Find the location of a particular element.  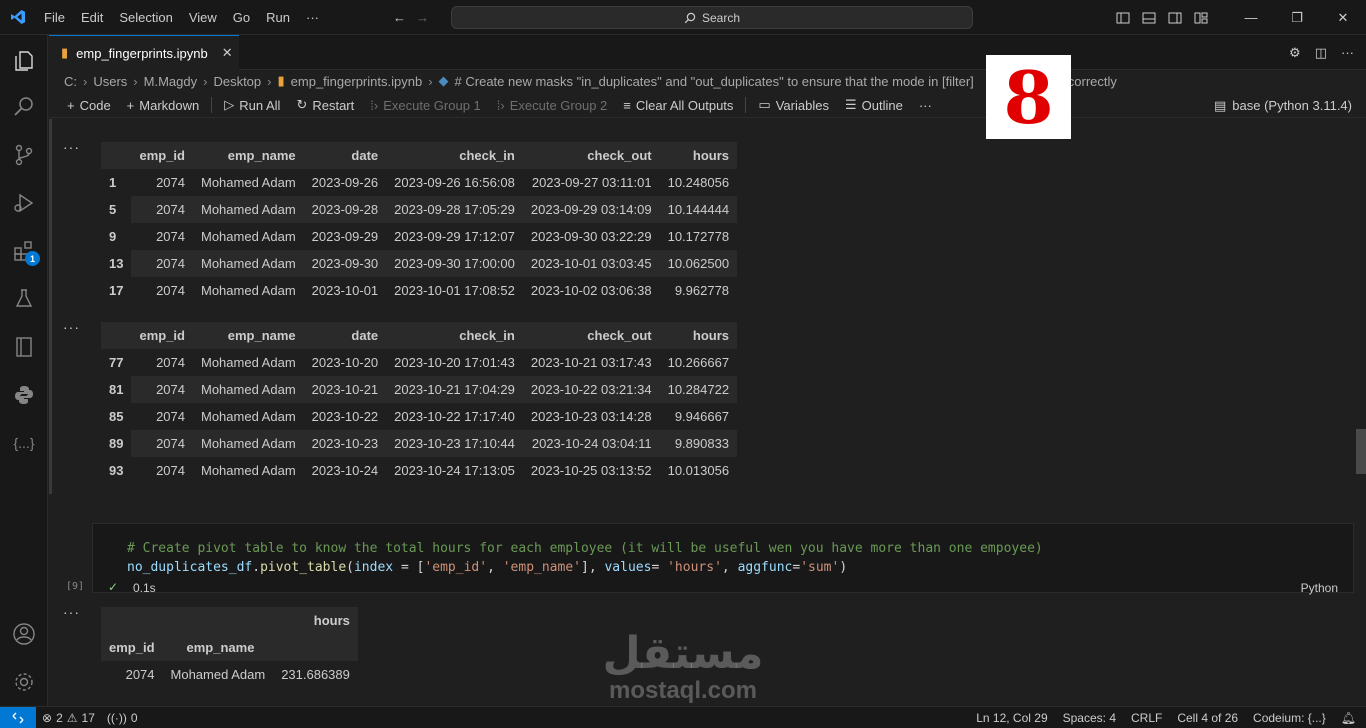

notebook-icon is located at coordinates (24, 347).